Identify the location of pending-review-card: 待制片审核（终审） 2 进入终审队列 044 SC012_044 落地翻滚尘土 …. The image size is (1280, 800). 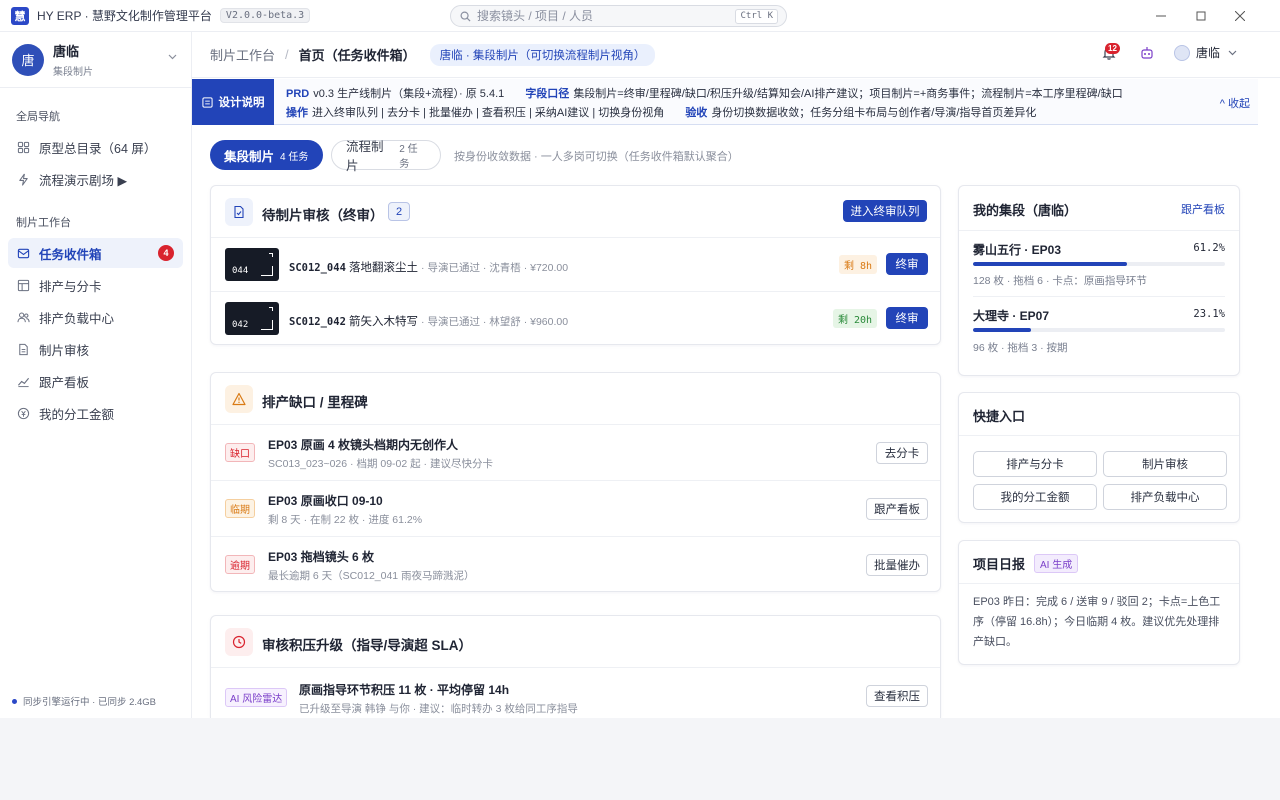
(575, 265).